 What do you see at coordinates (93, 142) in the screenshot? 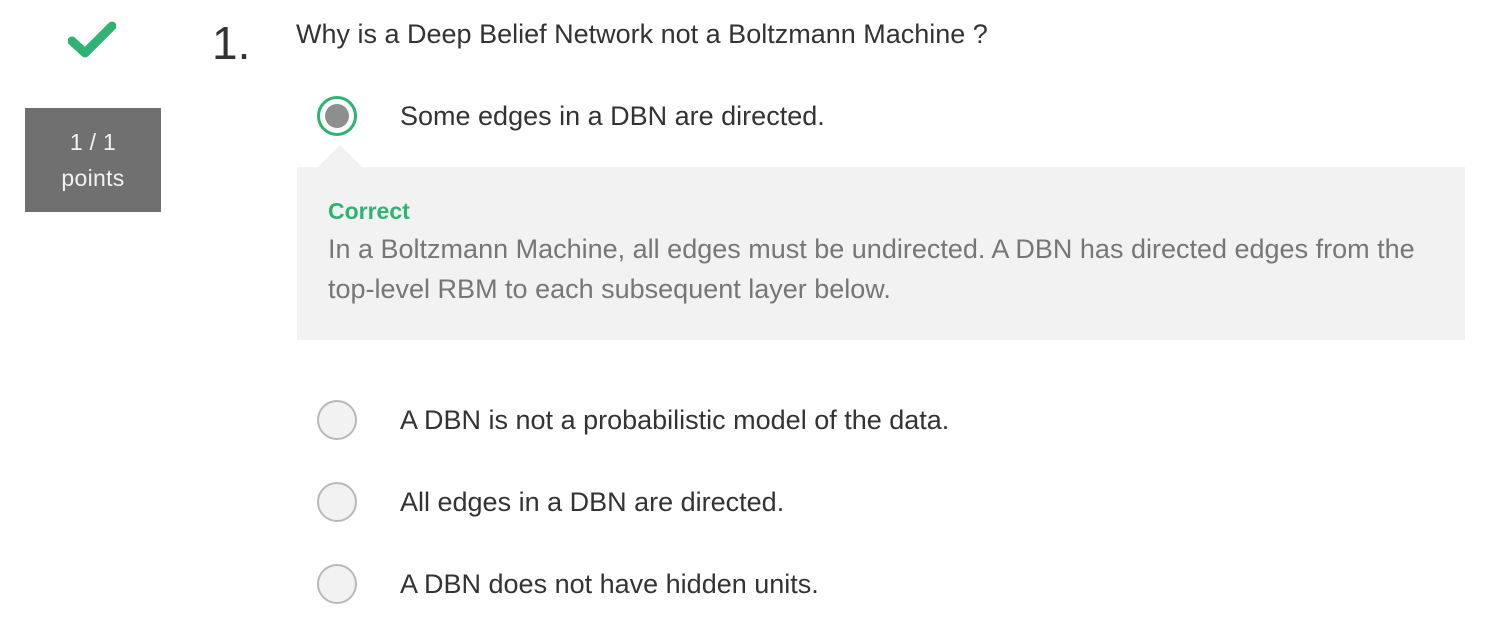
I see `points-score: 1 / 1` at bounding box center [93, 142].